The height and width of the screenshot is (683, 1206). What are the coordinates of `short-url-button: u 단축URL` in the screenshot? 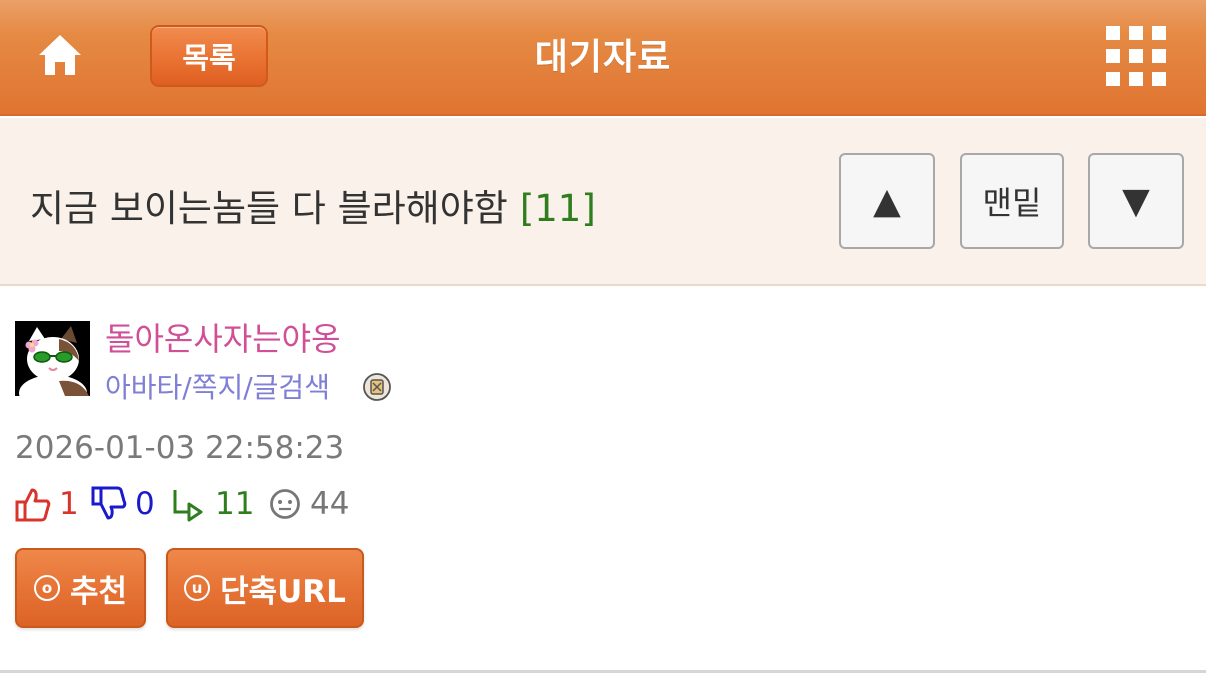 It's located at (265, 588).